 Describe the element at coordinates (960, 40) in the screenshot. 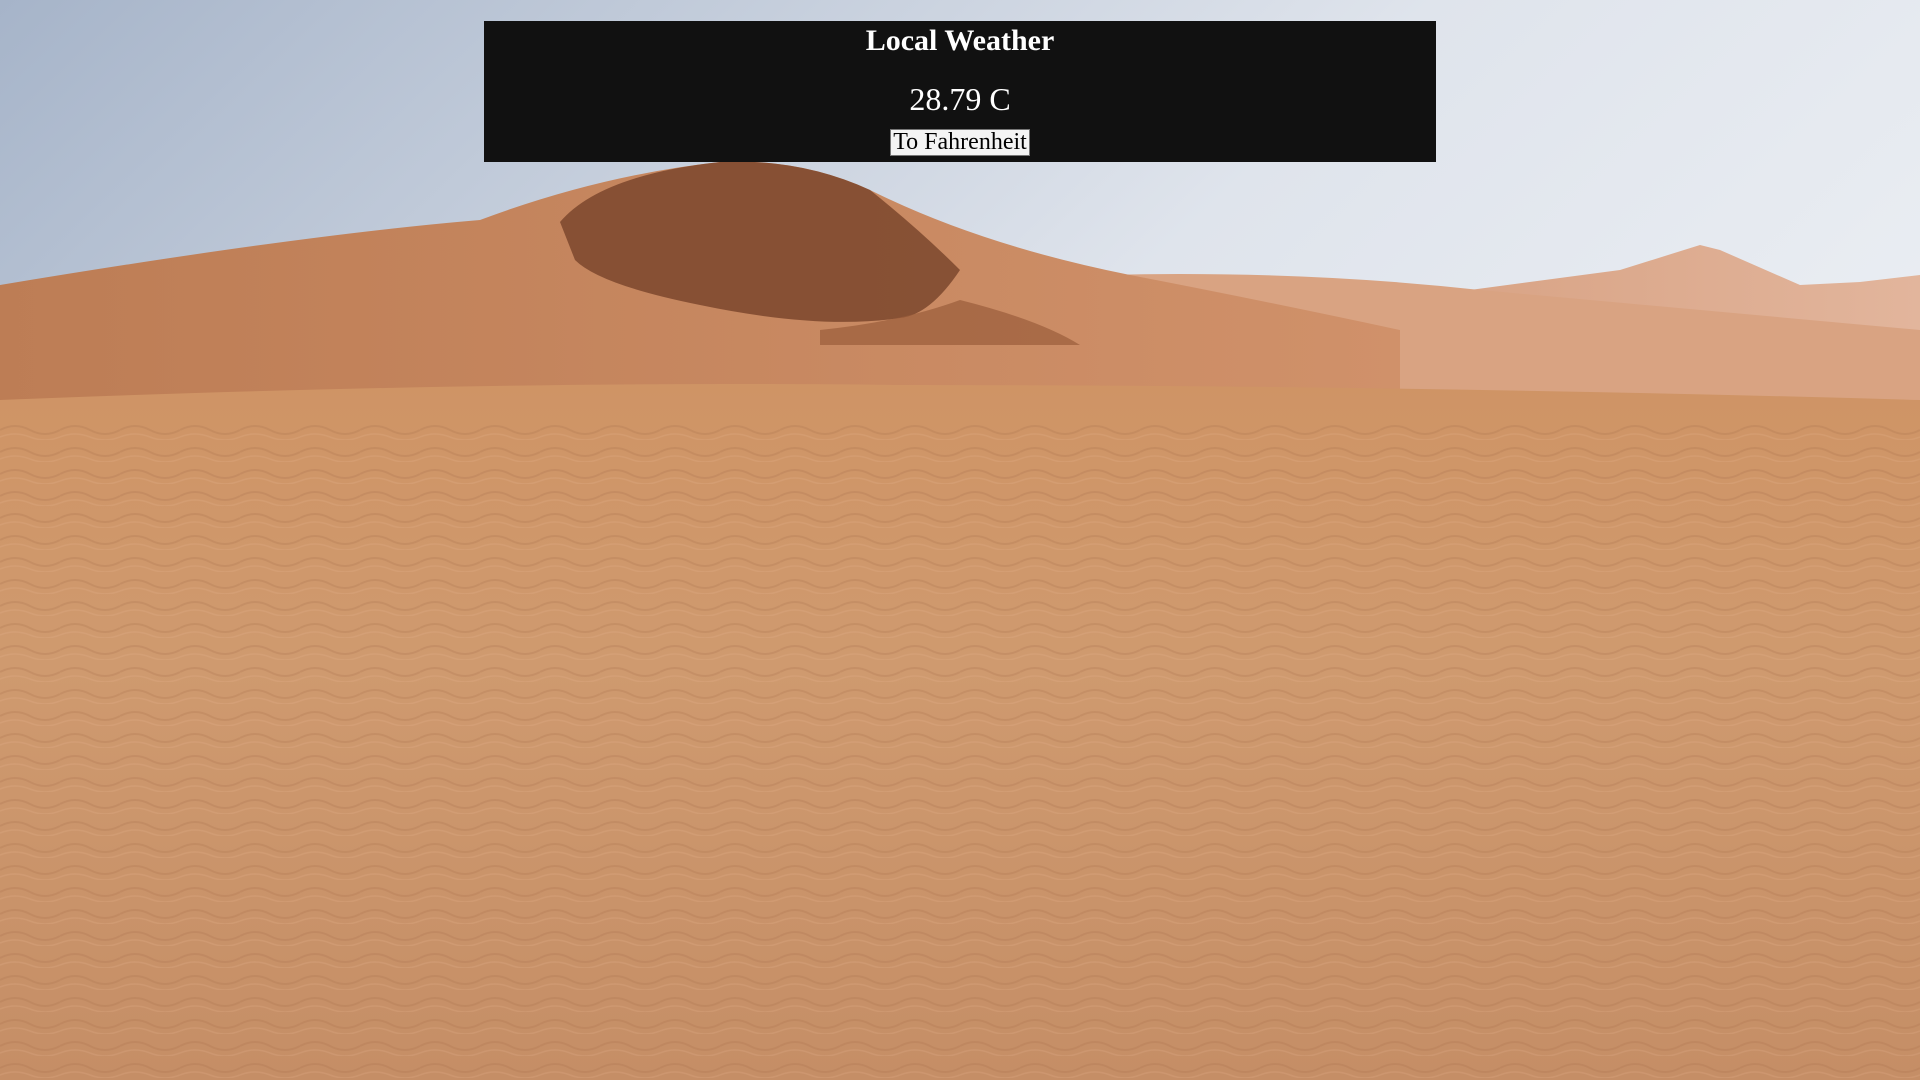

I see `page-title: Local Weather` at that location.